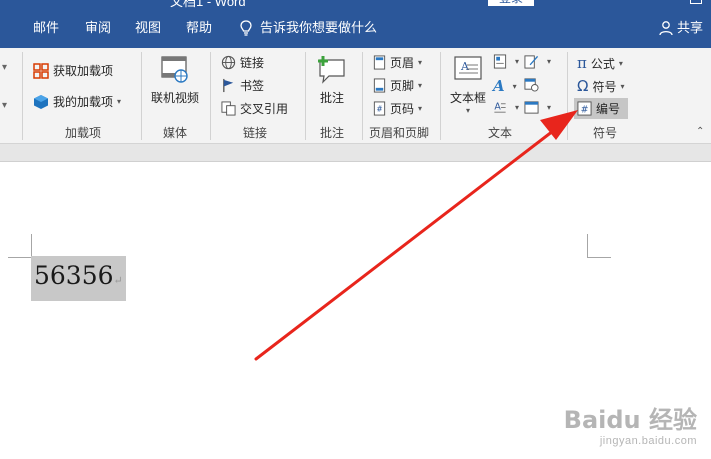 The image size is (711, 459). Describe the element at coordinates (402, 109) in the screenshot. I see `page-number-label: 页码` at that location.